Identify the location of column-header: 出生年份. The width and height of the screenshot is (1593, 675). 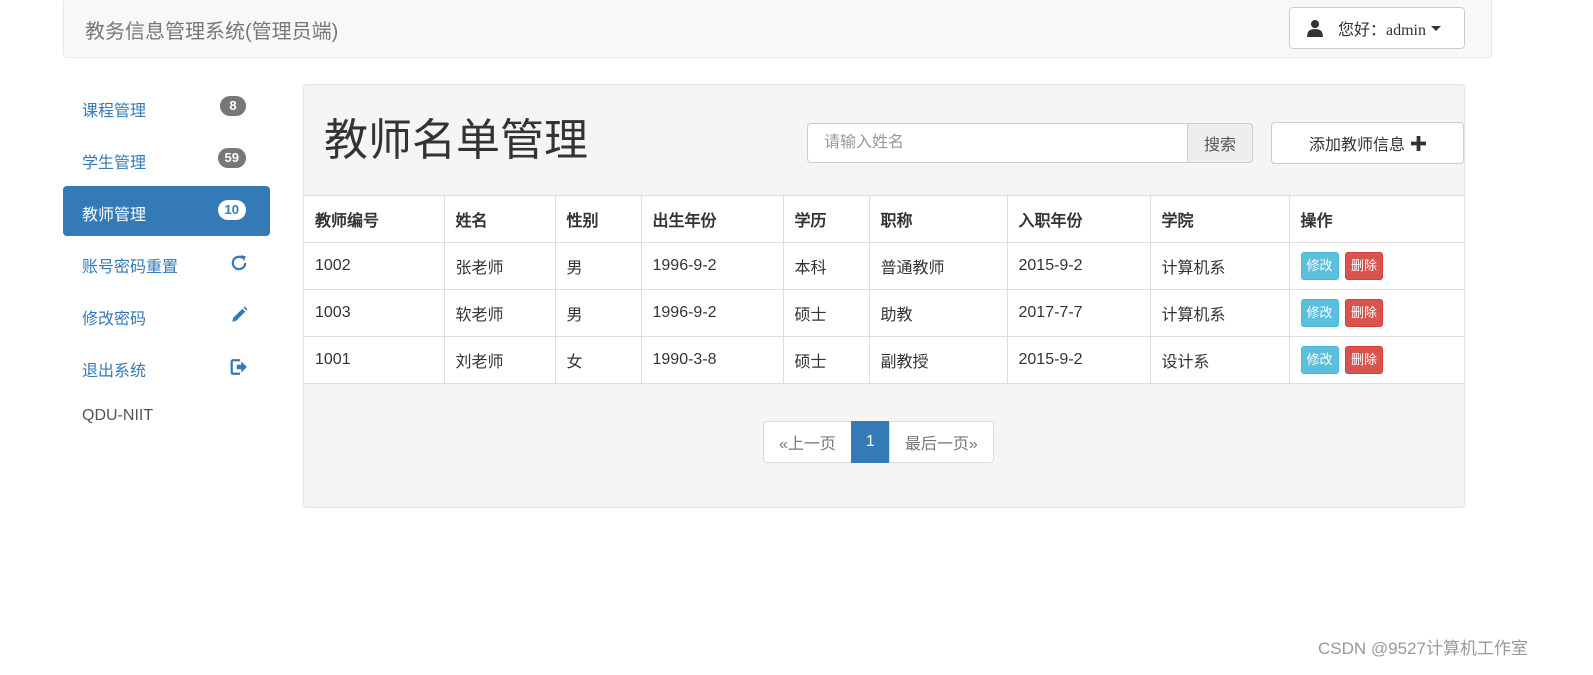
(712, 219).